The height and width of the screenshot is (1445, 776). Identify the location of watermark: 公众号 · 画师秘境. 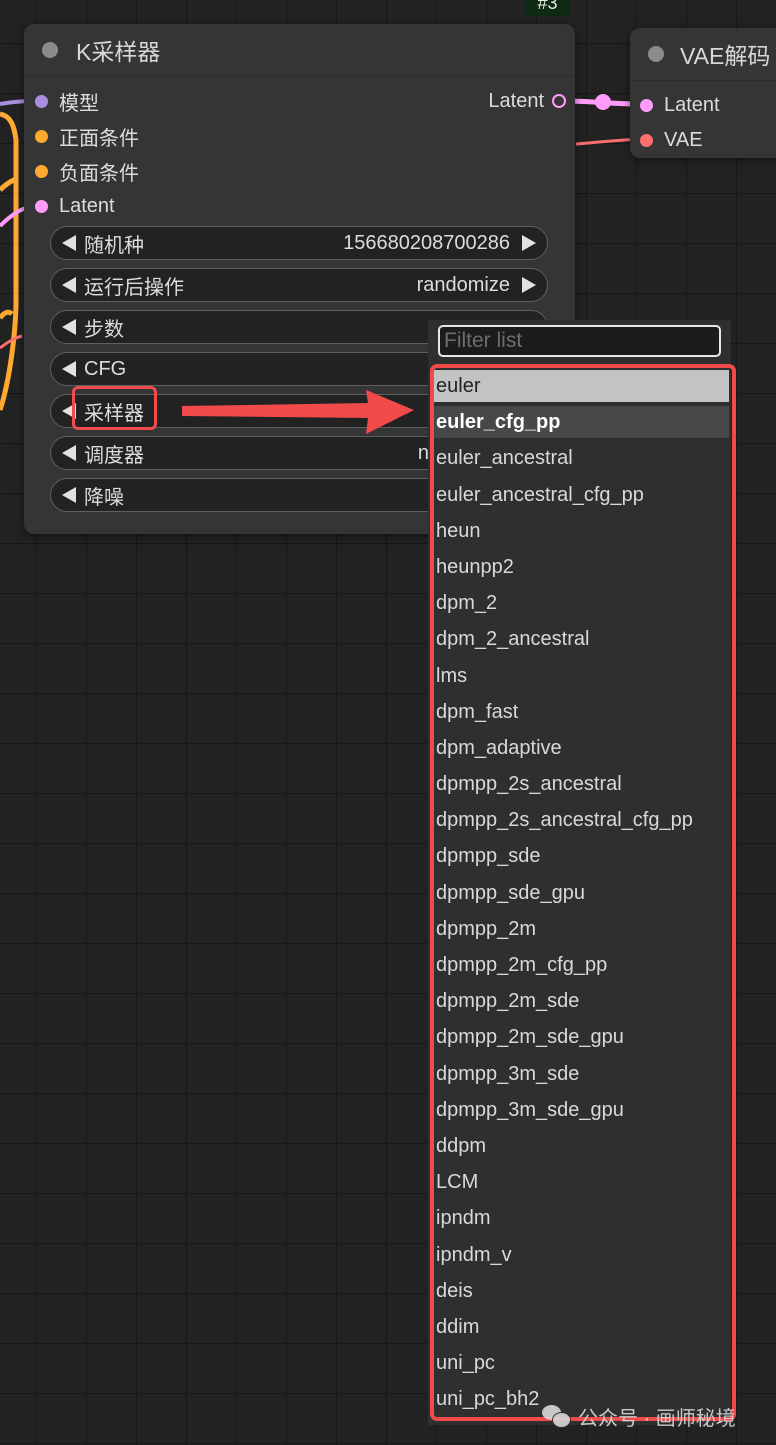
(639, 1416).